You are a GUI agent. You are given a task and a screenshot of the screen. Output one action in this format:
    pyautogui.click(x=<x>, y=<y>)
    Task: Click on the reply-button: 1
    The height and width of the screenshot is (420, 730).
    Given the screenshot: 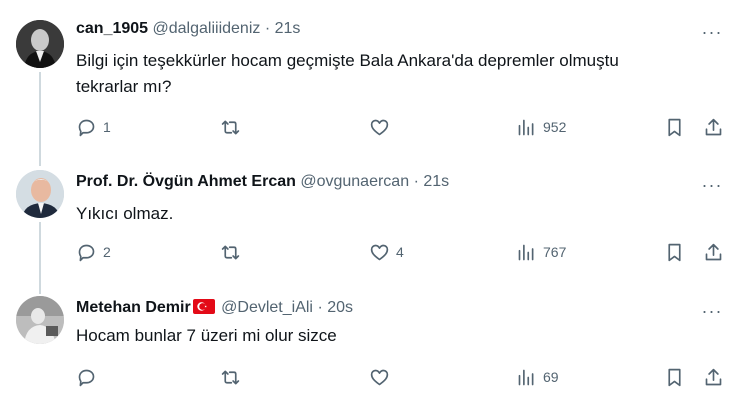 What is the action you would take?
    pyautogui.click(x=93, y=127)
    